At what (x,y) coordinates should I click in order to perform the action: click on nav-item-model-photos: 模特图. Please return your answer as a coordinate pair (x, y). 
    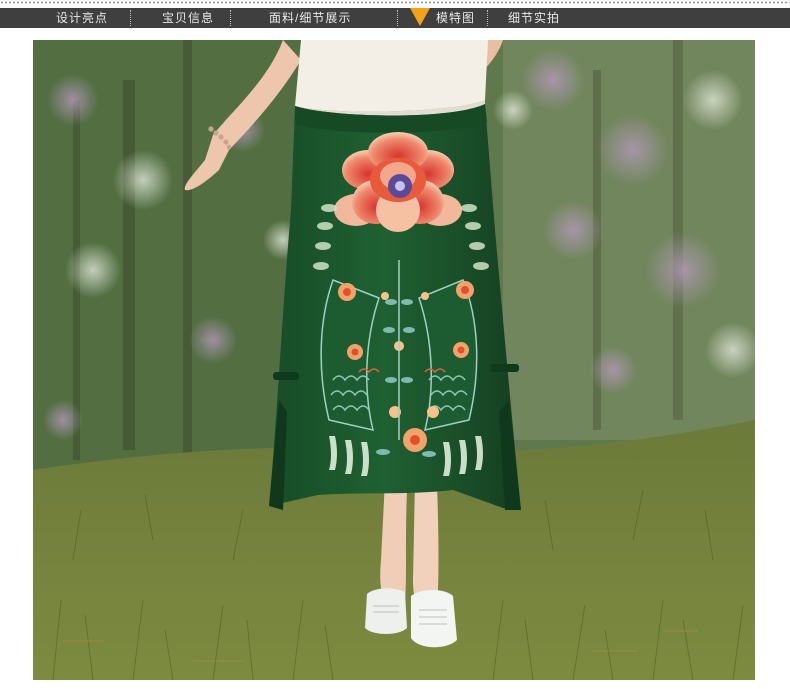
    Looking at the image, I should click on (455, 18).